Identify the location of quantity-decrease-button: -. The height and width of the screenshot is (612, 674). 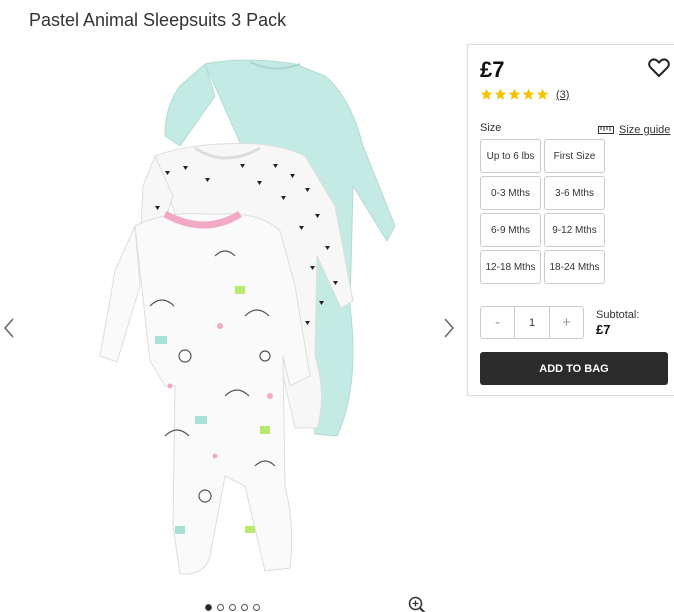
(497, 322).